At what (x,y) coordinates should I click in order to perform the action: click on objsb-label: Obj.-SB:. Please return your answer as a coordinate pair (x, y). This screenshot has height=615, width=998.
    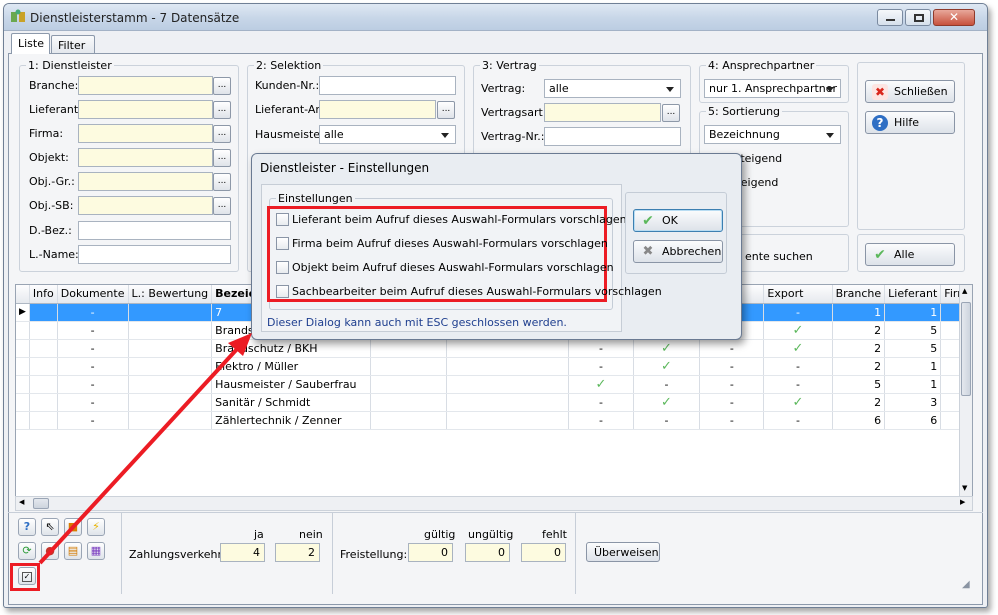
    Looking at the image, I should click on (51, 205).